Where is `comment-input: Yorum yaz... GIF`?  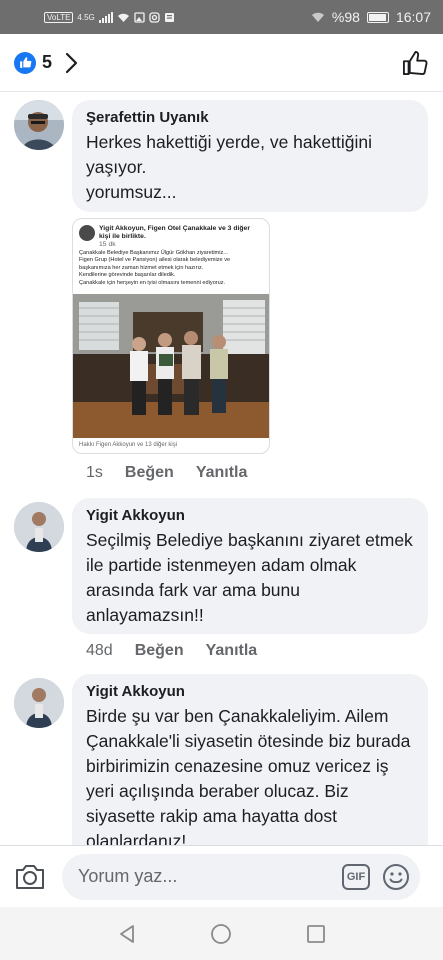
comment-input: Yorum yaz... GIF is located at coordinates (241, 876).